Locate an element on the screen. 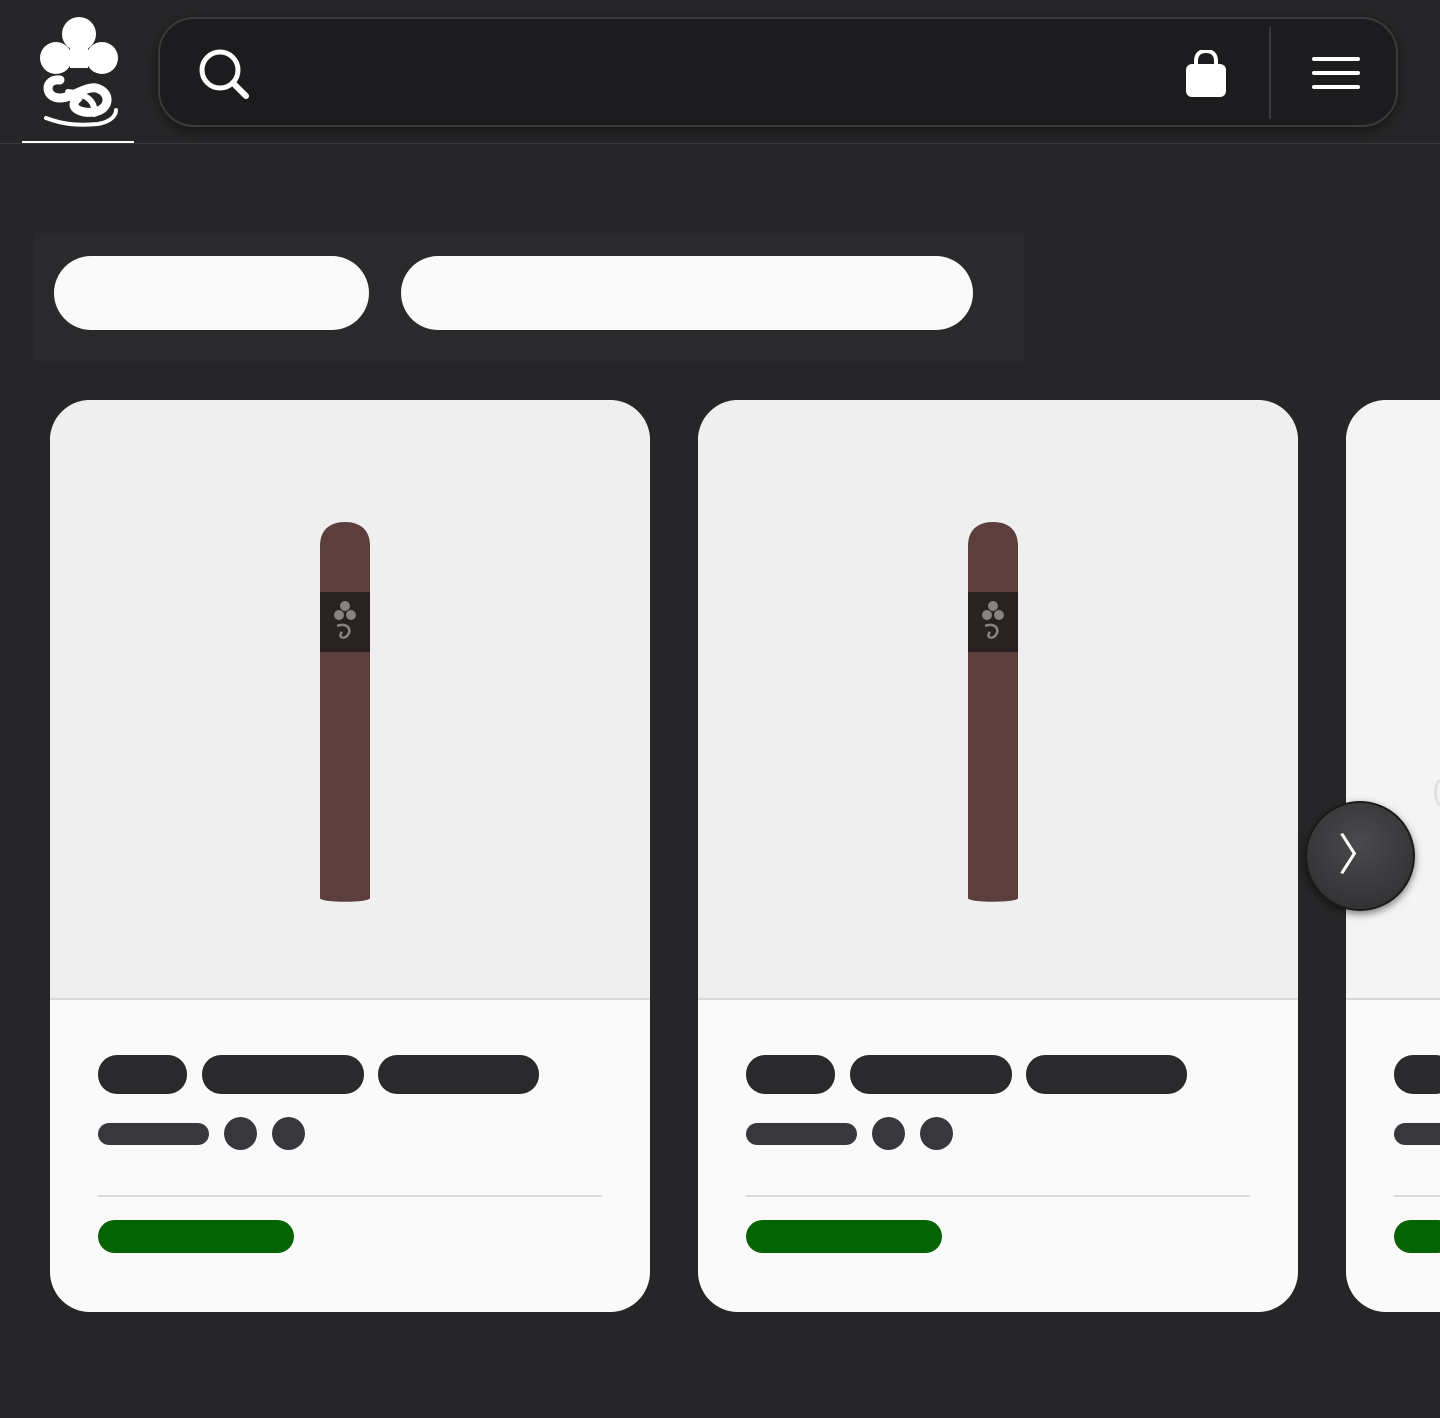 The height and width of the screenshot is (1418, 1440). home-logo-link is located at coordinates (78, 71).